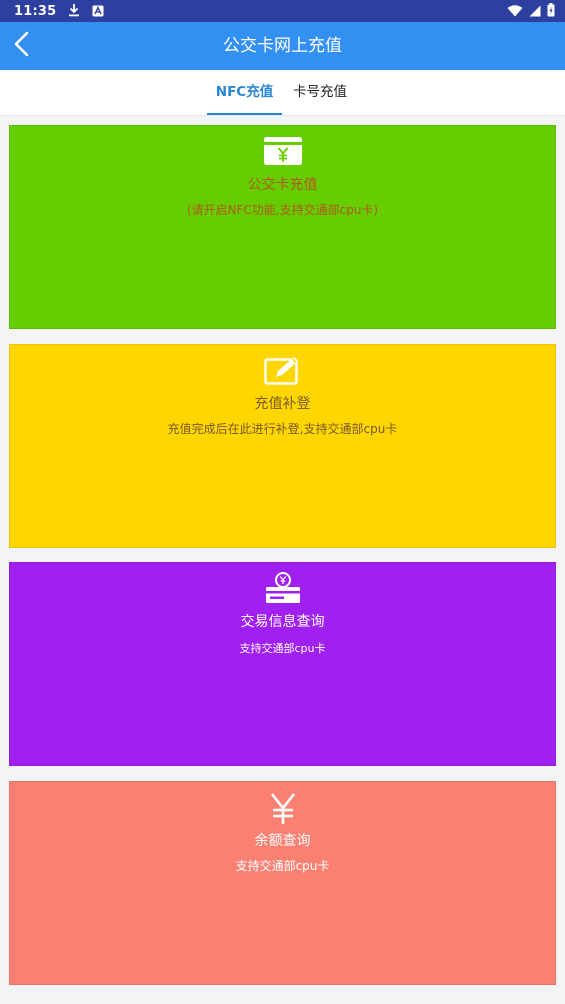 The image size is (565, 1004). I want to click on card-title: 充值补登, so click(282, 404).